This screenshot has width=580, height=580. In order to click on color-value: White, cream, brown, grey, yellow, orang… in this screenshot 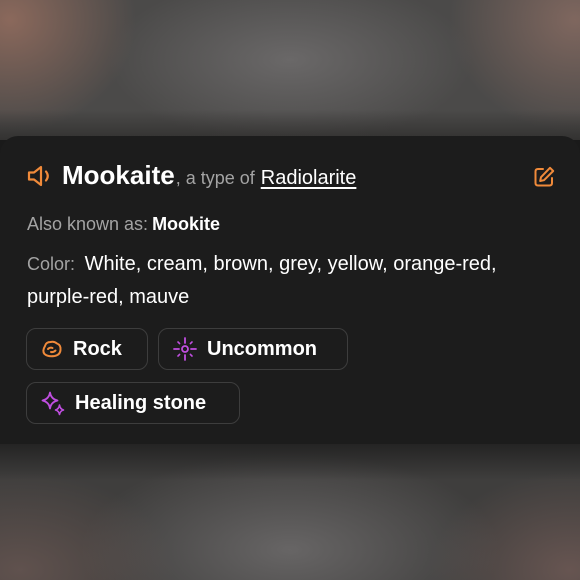, I will do `click(262, 280)`.